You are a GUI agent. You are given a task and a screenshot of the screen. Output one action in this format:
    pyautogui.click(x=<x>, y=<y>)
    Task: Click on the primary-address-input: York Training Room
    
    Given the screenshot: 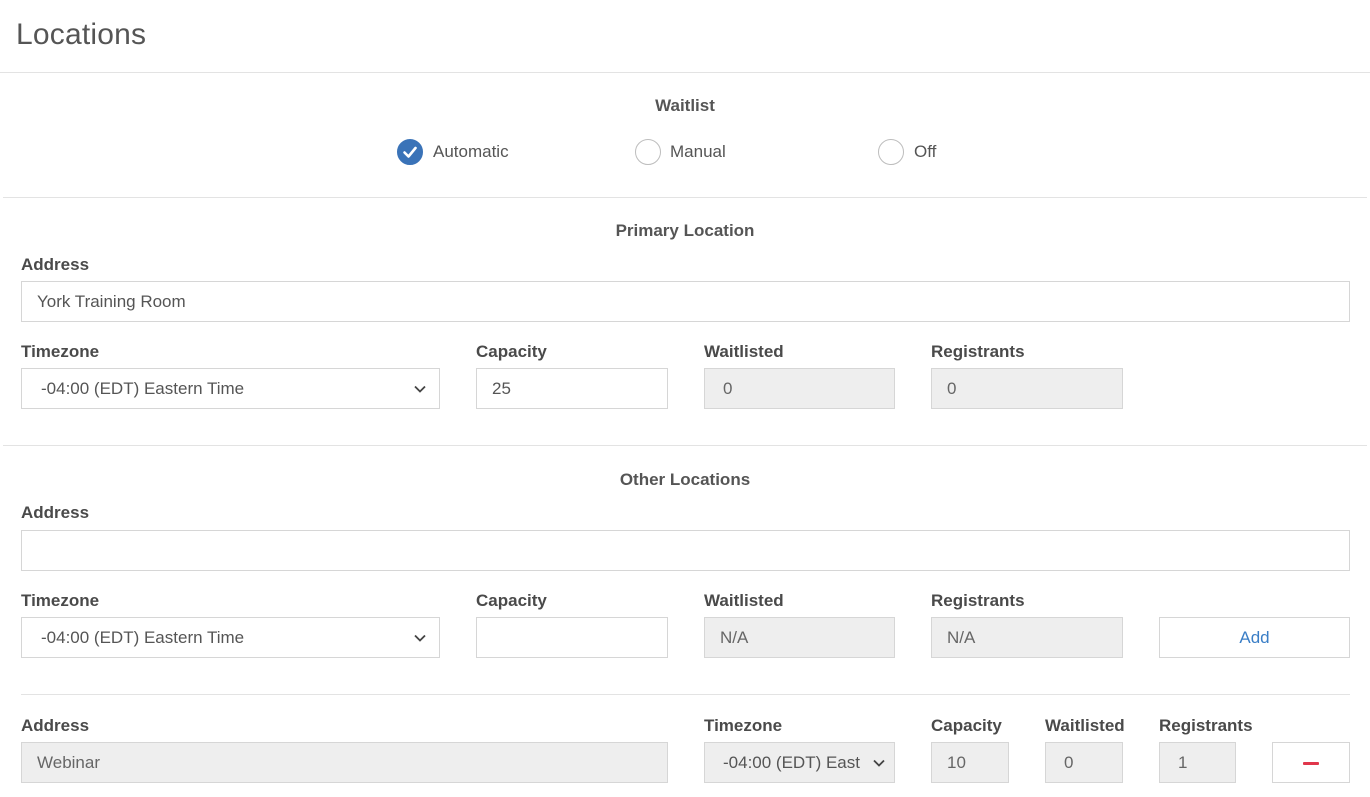 What is the action you would take?
    pyautogui.click(x=685, y=301)
    